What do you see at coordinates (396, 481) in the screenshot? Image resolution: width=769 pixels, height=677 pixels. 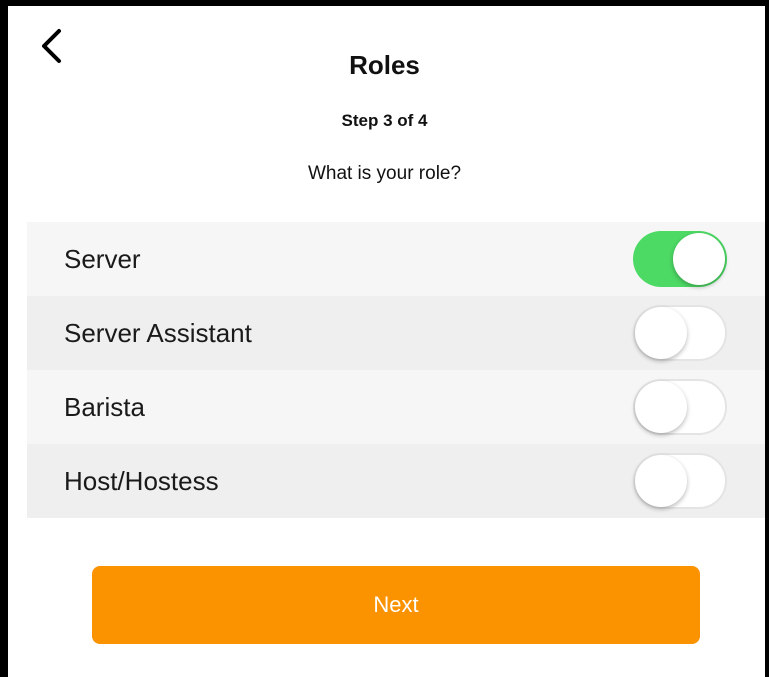 I see `role-row-host-hostess: Host/Hostess` at bounding box center [396, 481].